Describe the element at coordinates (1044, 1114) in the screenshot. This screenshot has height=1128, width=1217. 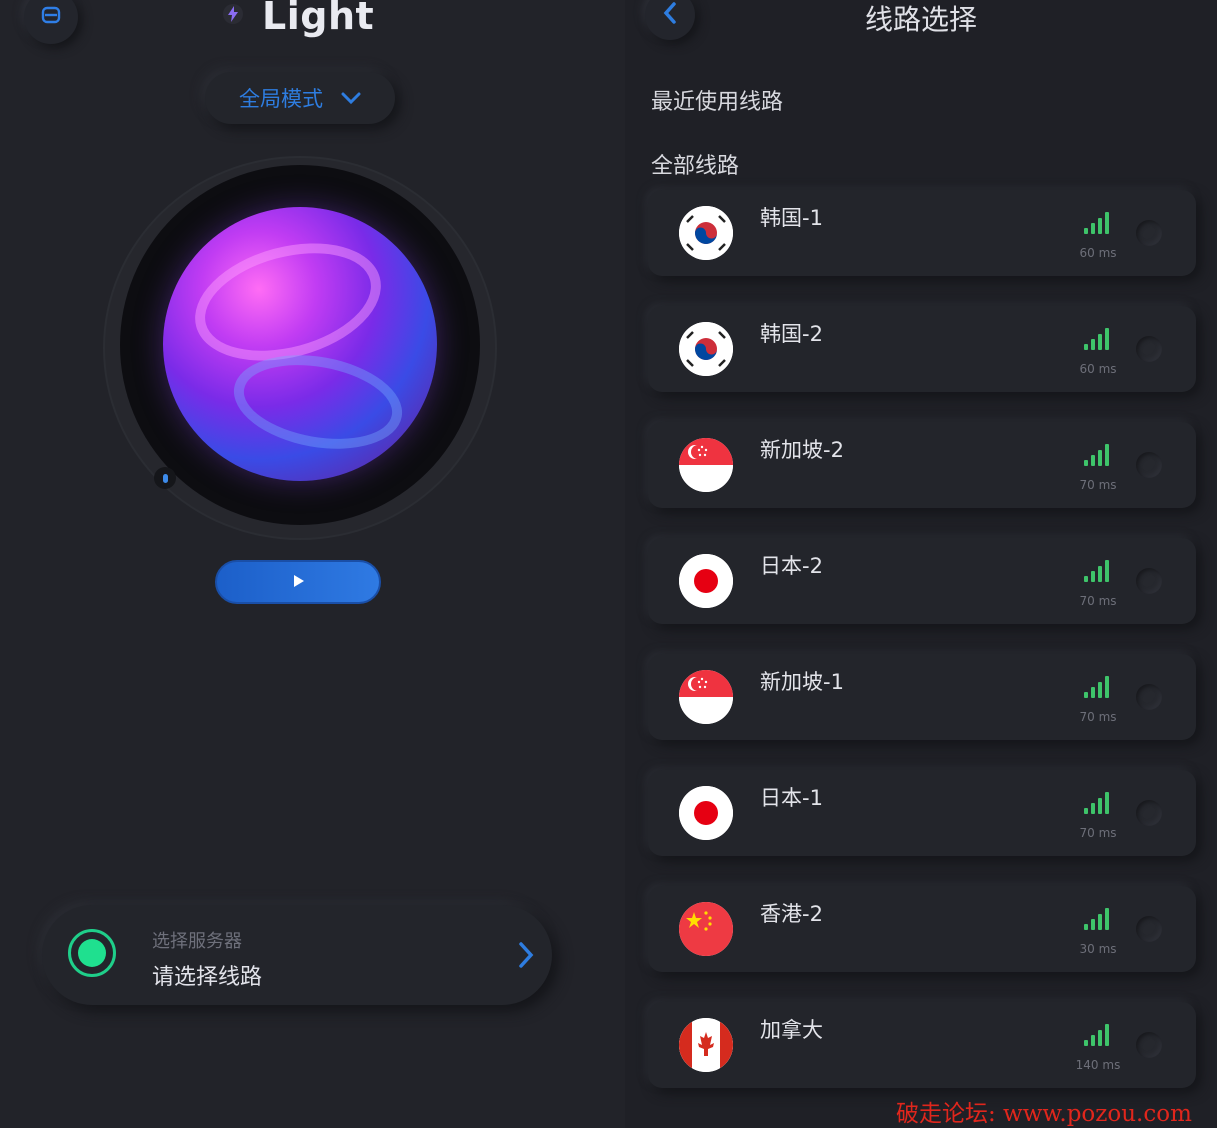
I see `watermark: 破走论坛: www.pozou.com` at that location.